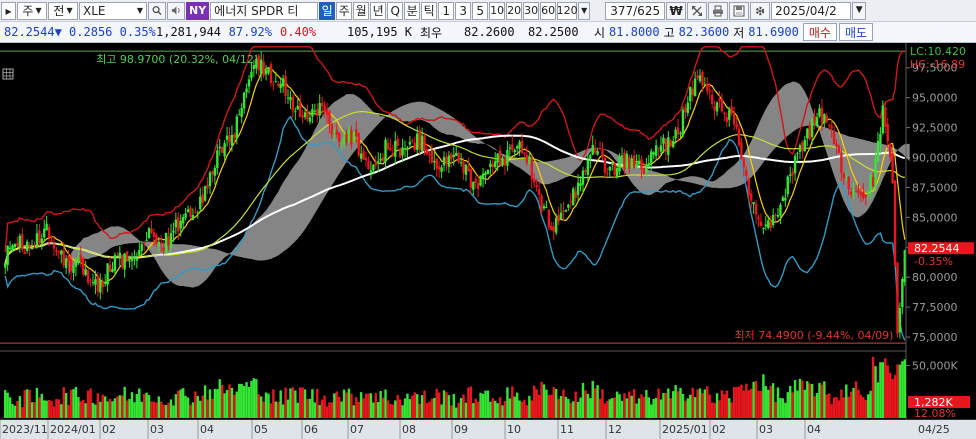  What do you see at coordinates (584, 10) in the screenshot?
I see `period-dropdown-icon: ▼` at bounding box center [584, 10].